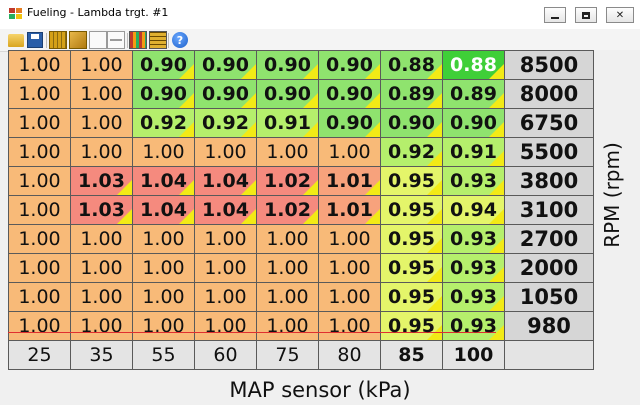 Image resolution: width=640 pixels, height=405 pixels. Describe the element at coordinates (16, 40) in the screenshot. I see `open-icon` at that location.